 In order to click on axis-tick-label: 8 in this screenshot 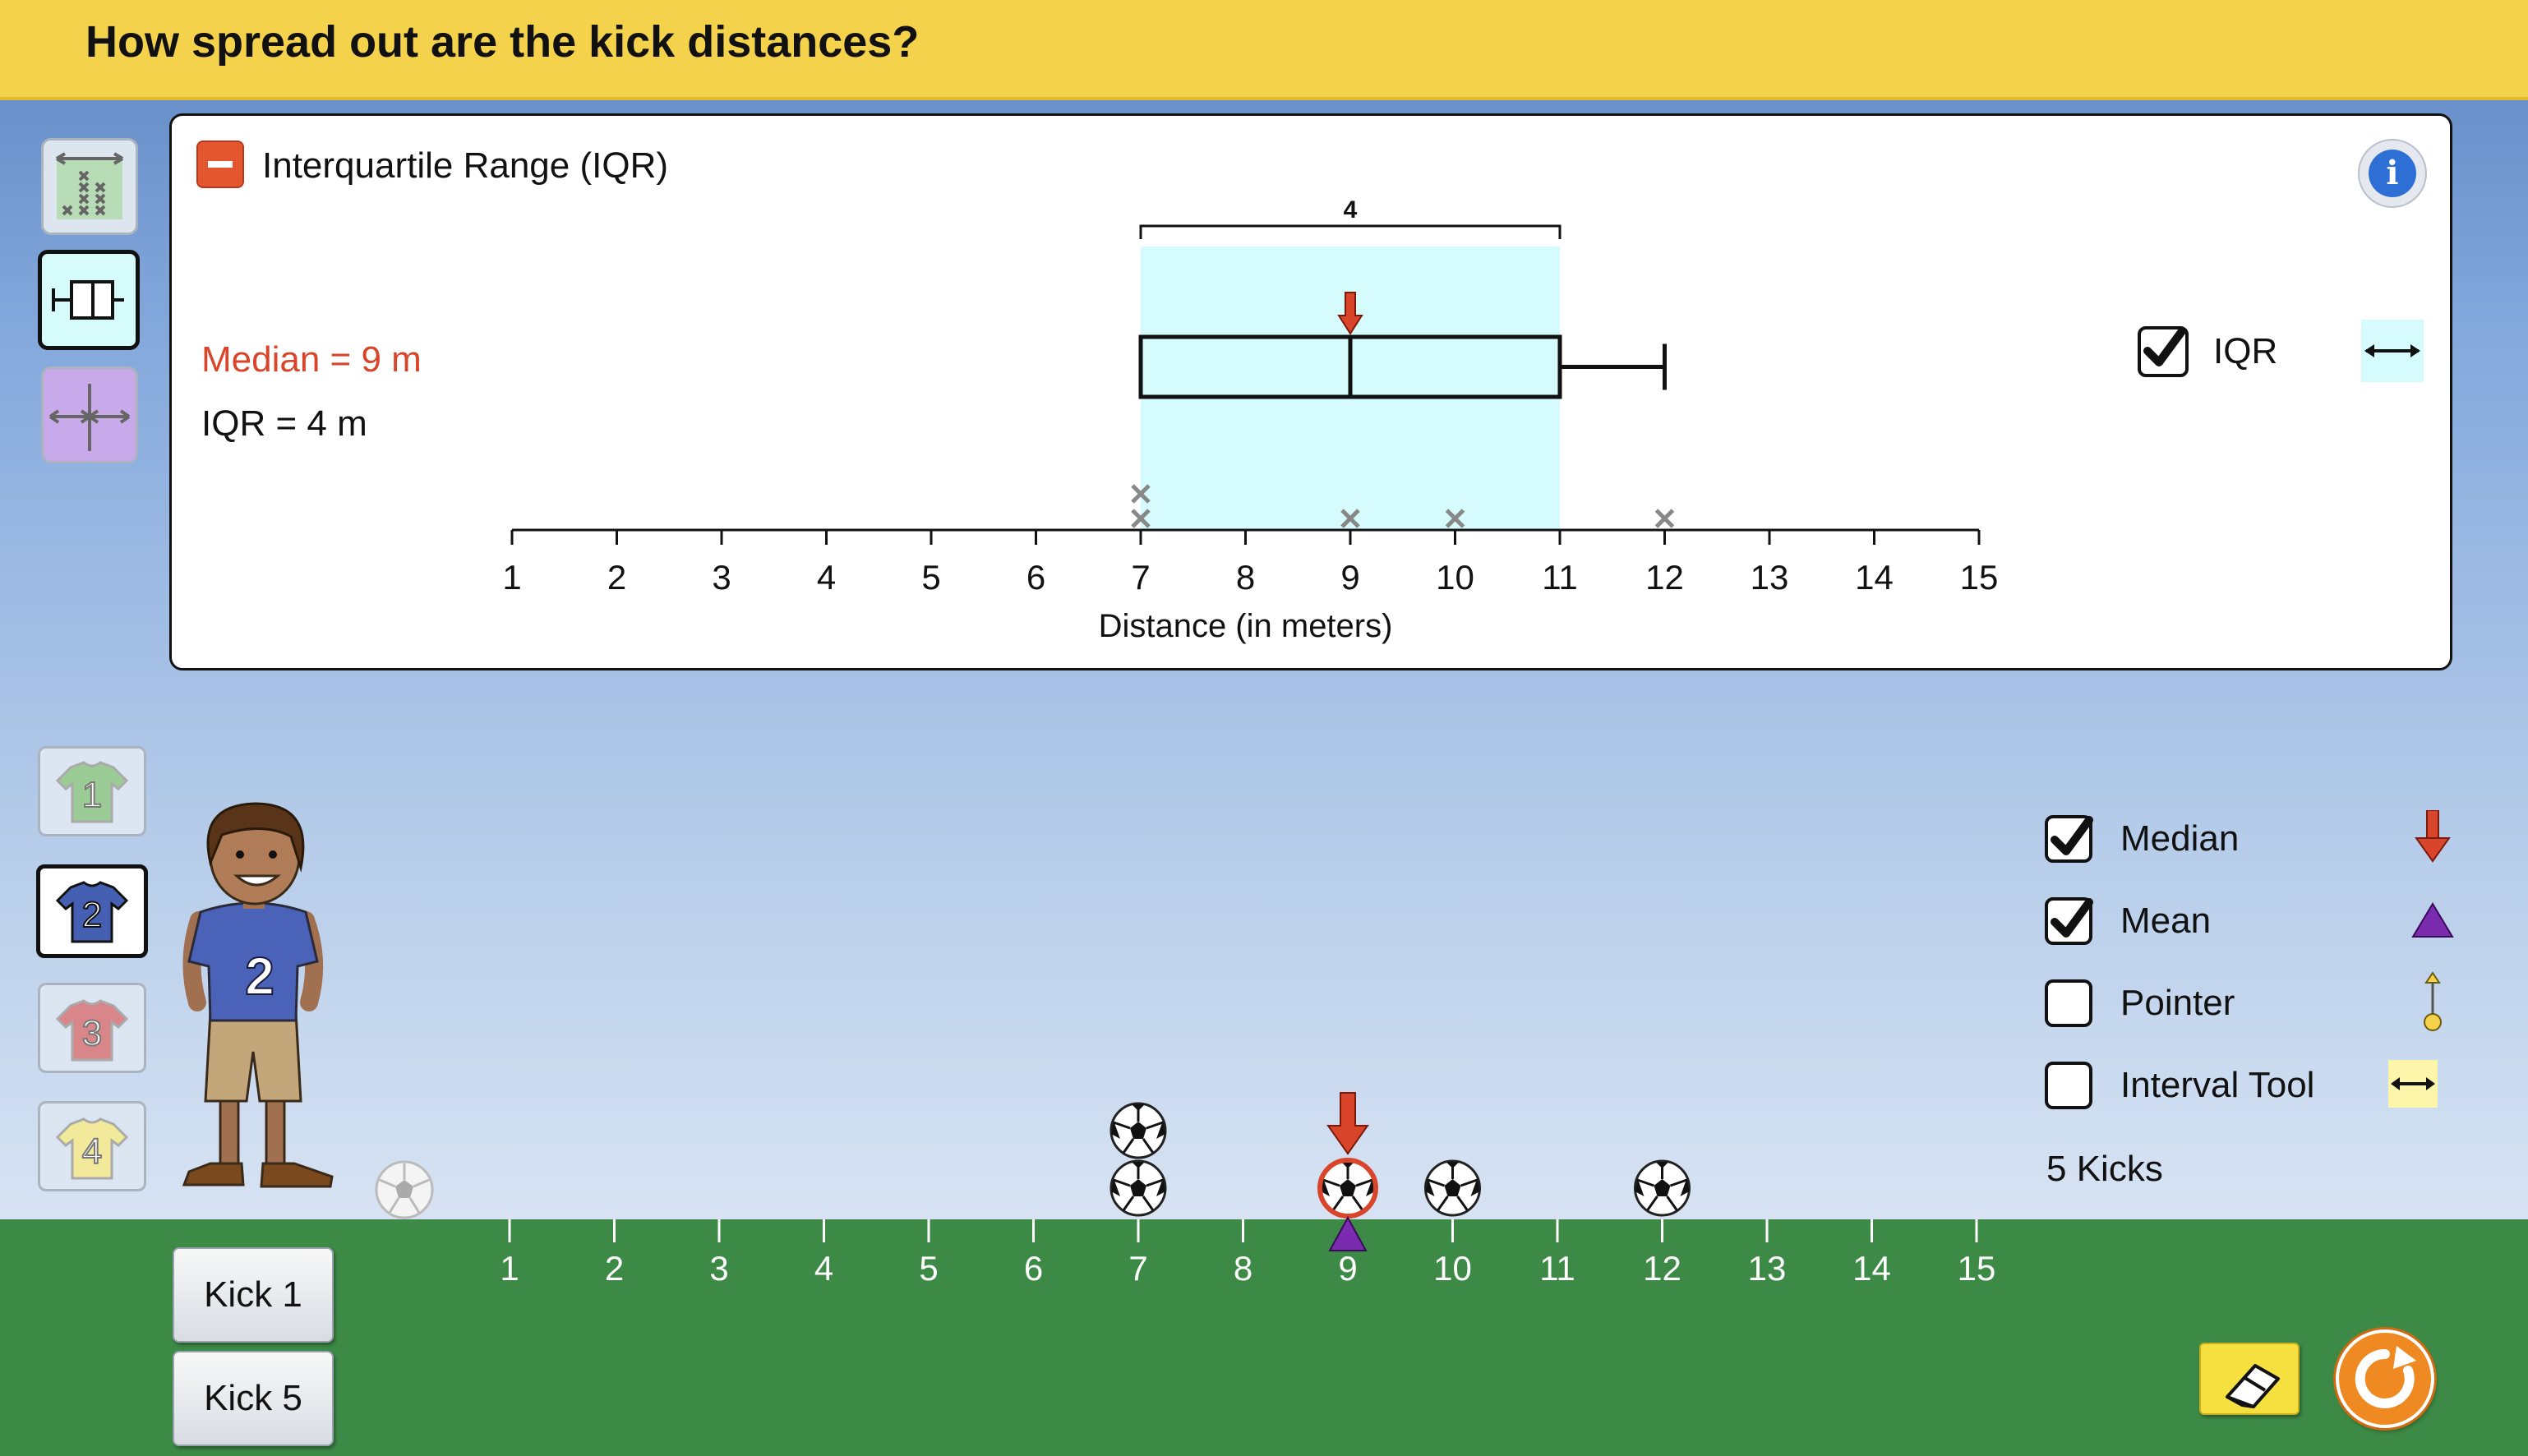, I will do `click(1246, 577)`.